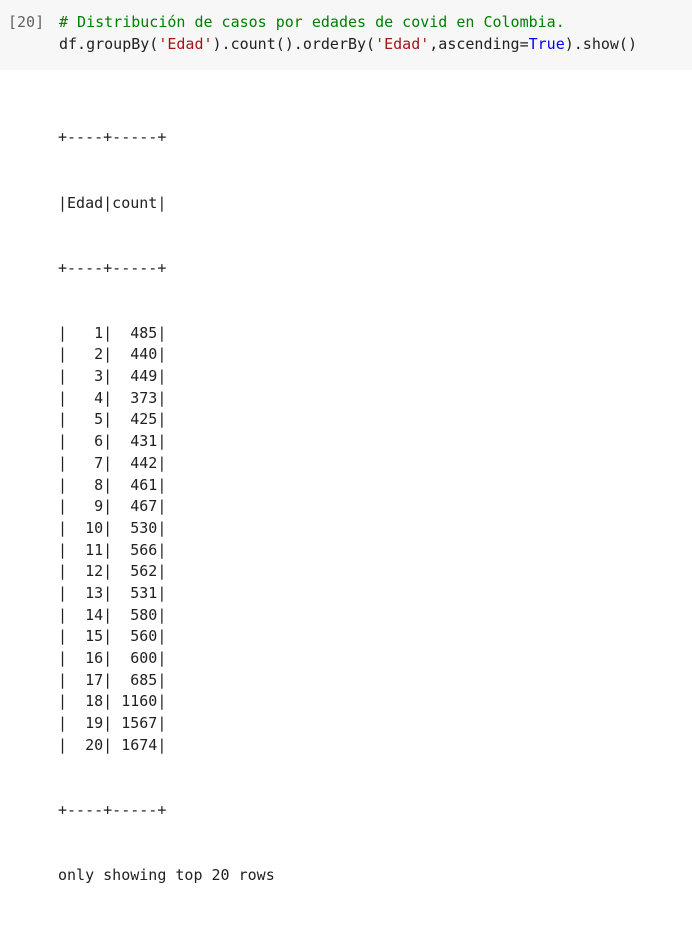 This screenshot has width=692, height=930. What do you see at coordinates (99, 354) in the screenshot?
I see `cell-edad: 2` at bounding box center [99, 354].